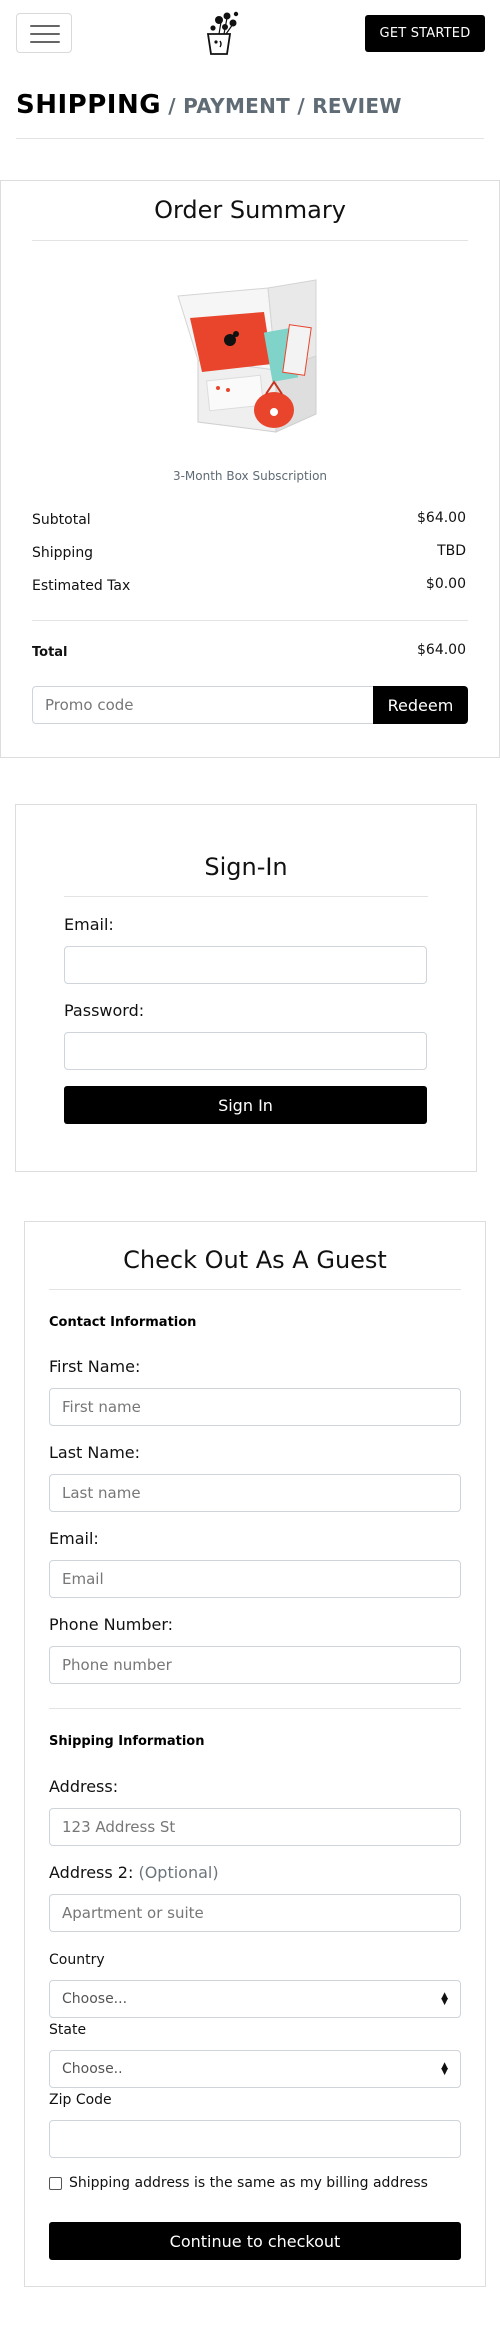  What do you see at coordinates (91, 1872) in the screenshot?
I see `address2-label-text: Address 2:` at bounding box center [91, 1872].